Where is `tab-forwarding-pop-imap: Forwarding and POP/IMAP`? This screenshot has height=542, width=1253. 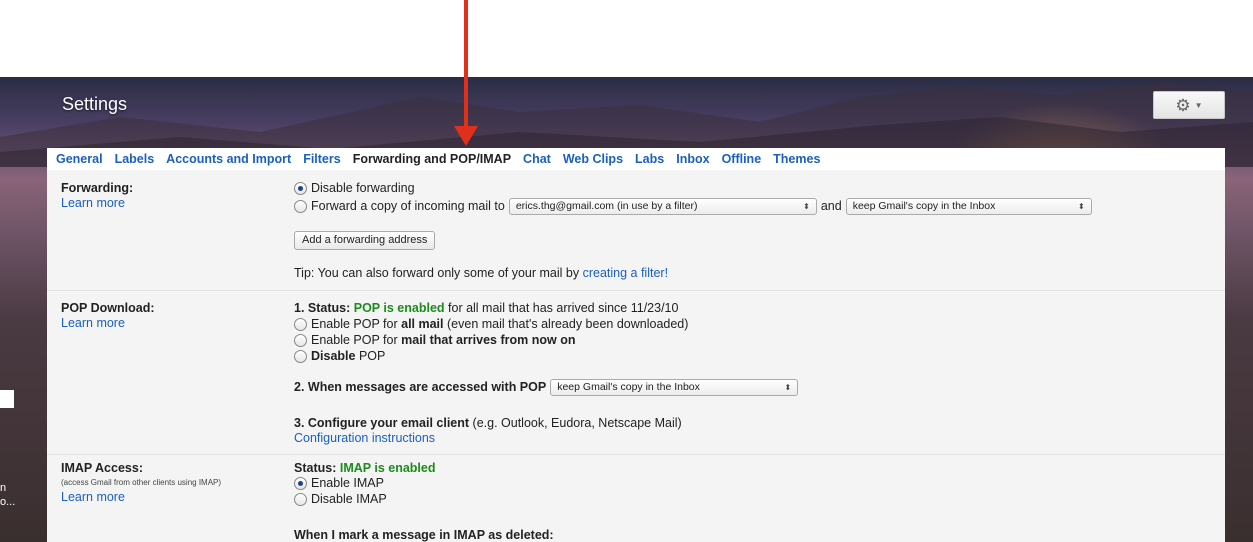
tab-forwarding-pop-imap: Forwarding and POP/IMAP is located at coordinates (432, 159).